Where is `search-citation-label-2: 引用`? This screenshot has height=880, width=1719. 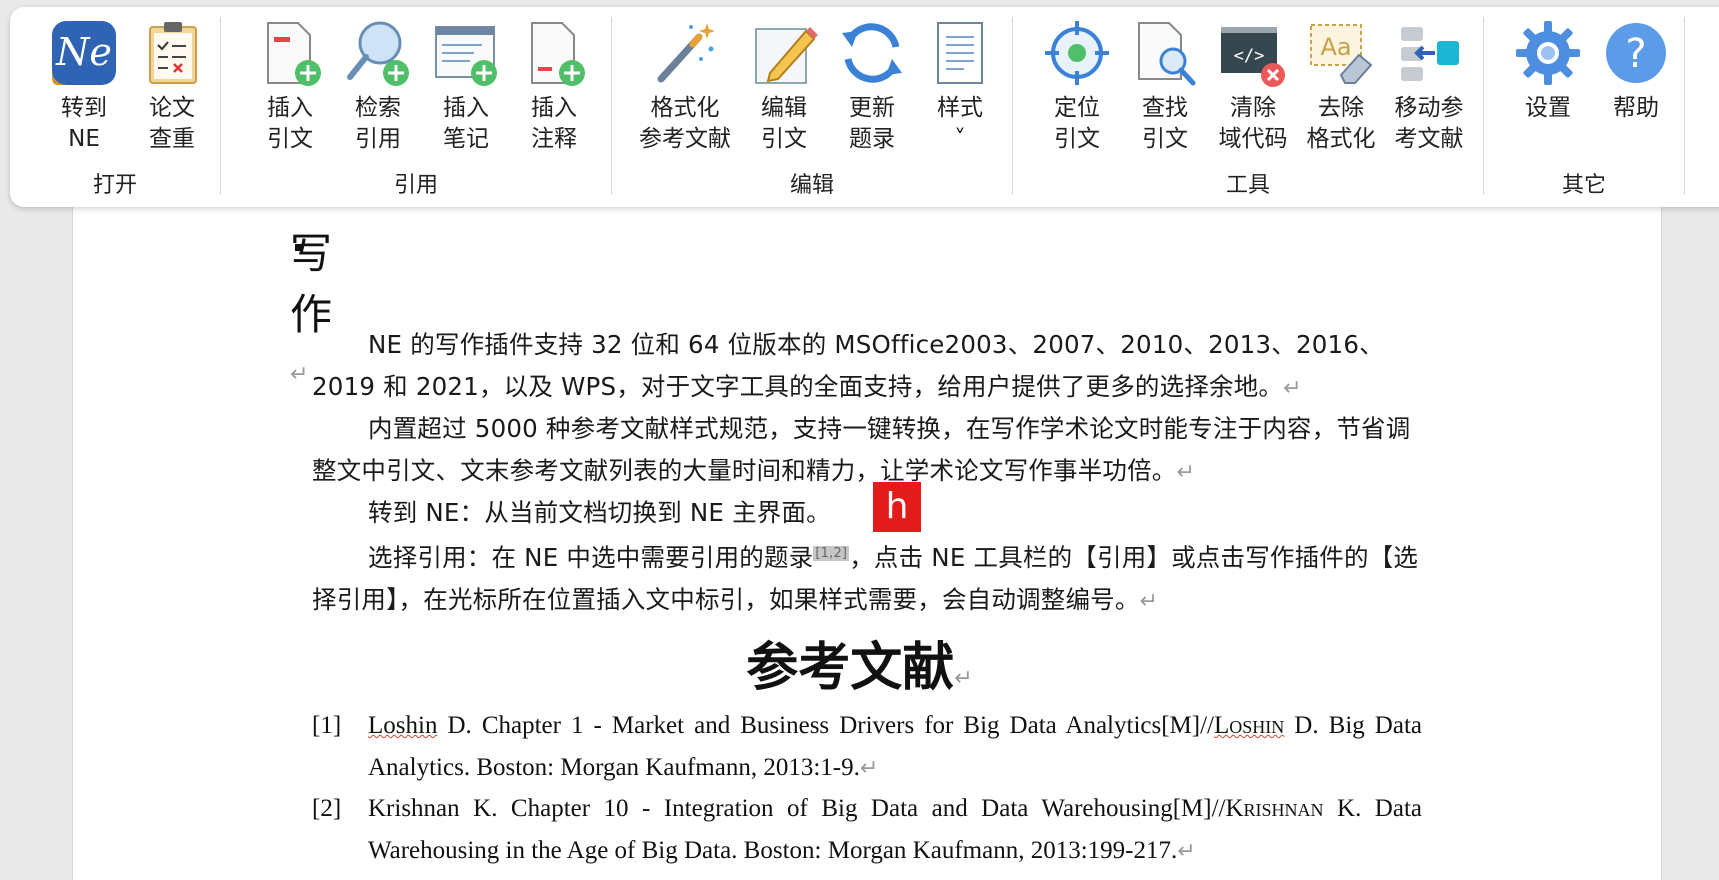
search-citation-label-2: 引用 is located at coordinates (378, 139).